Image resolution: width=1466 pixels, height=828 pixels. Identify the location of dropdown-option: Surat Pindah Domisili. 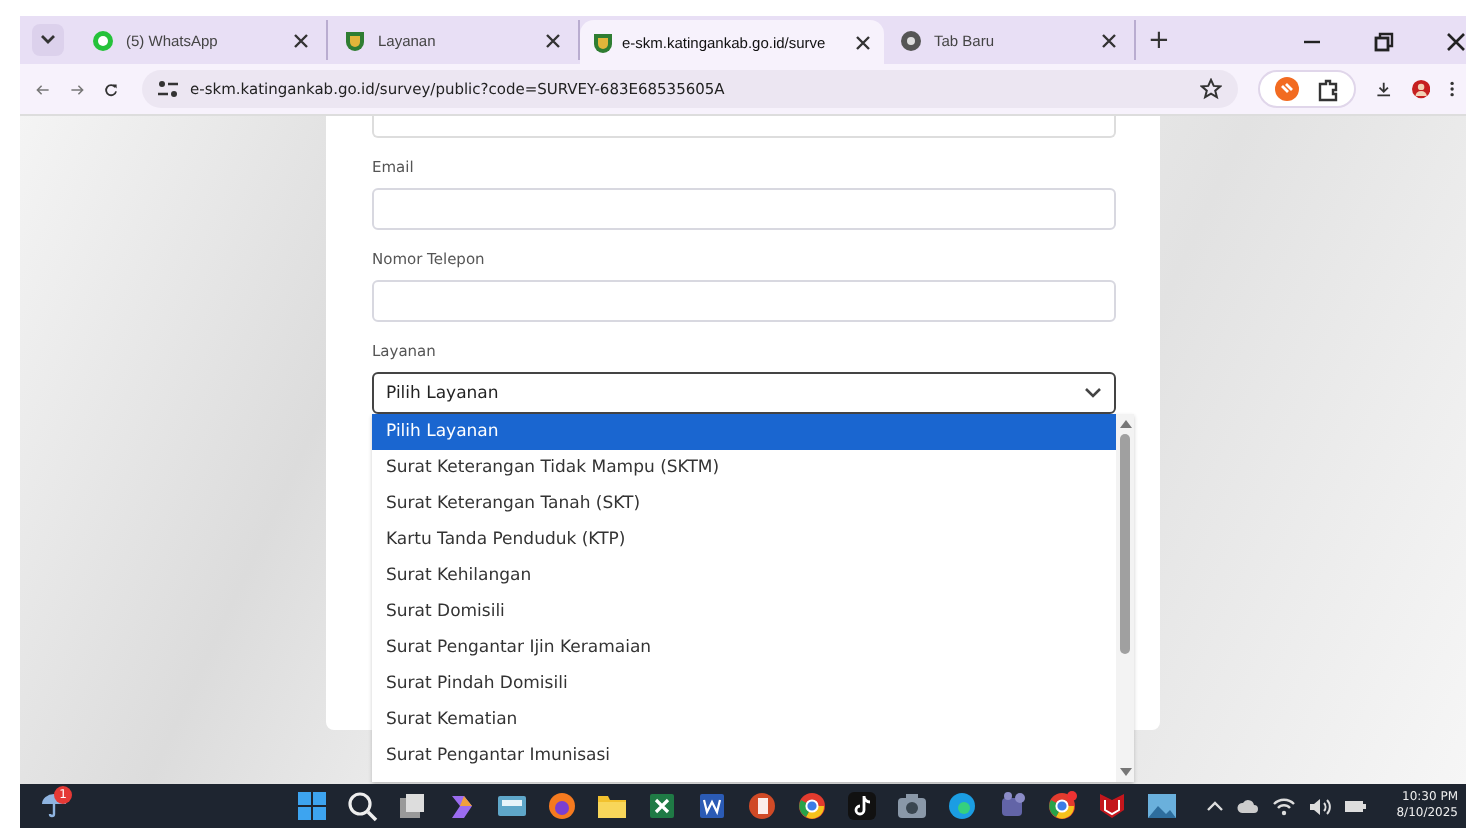
(744, 684).